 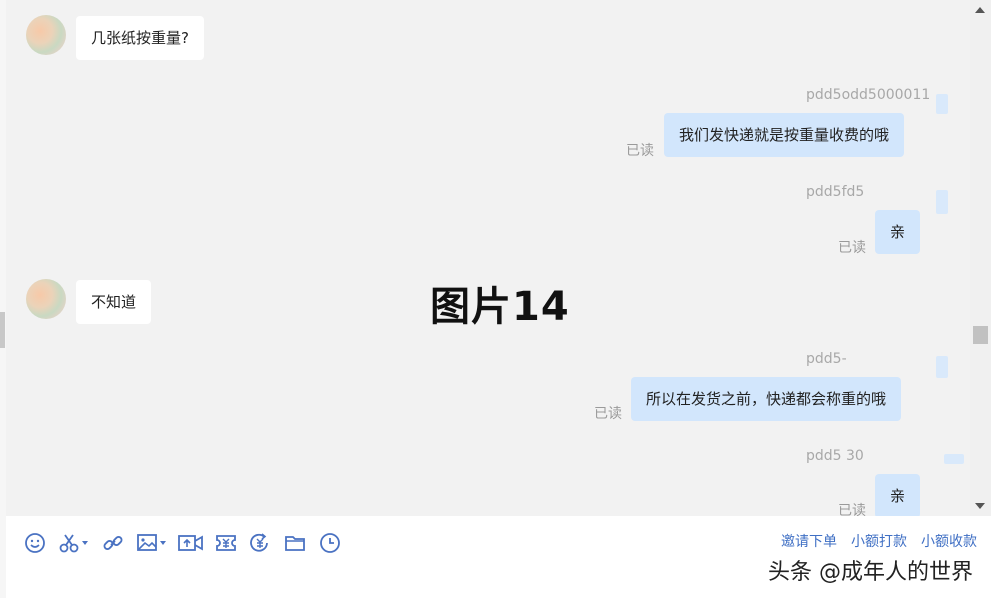 I want to click on sender-name: pdd5fd5, so click(x=835, y=192).